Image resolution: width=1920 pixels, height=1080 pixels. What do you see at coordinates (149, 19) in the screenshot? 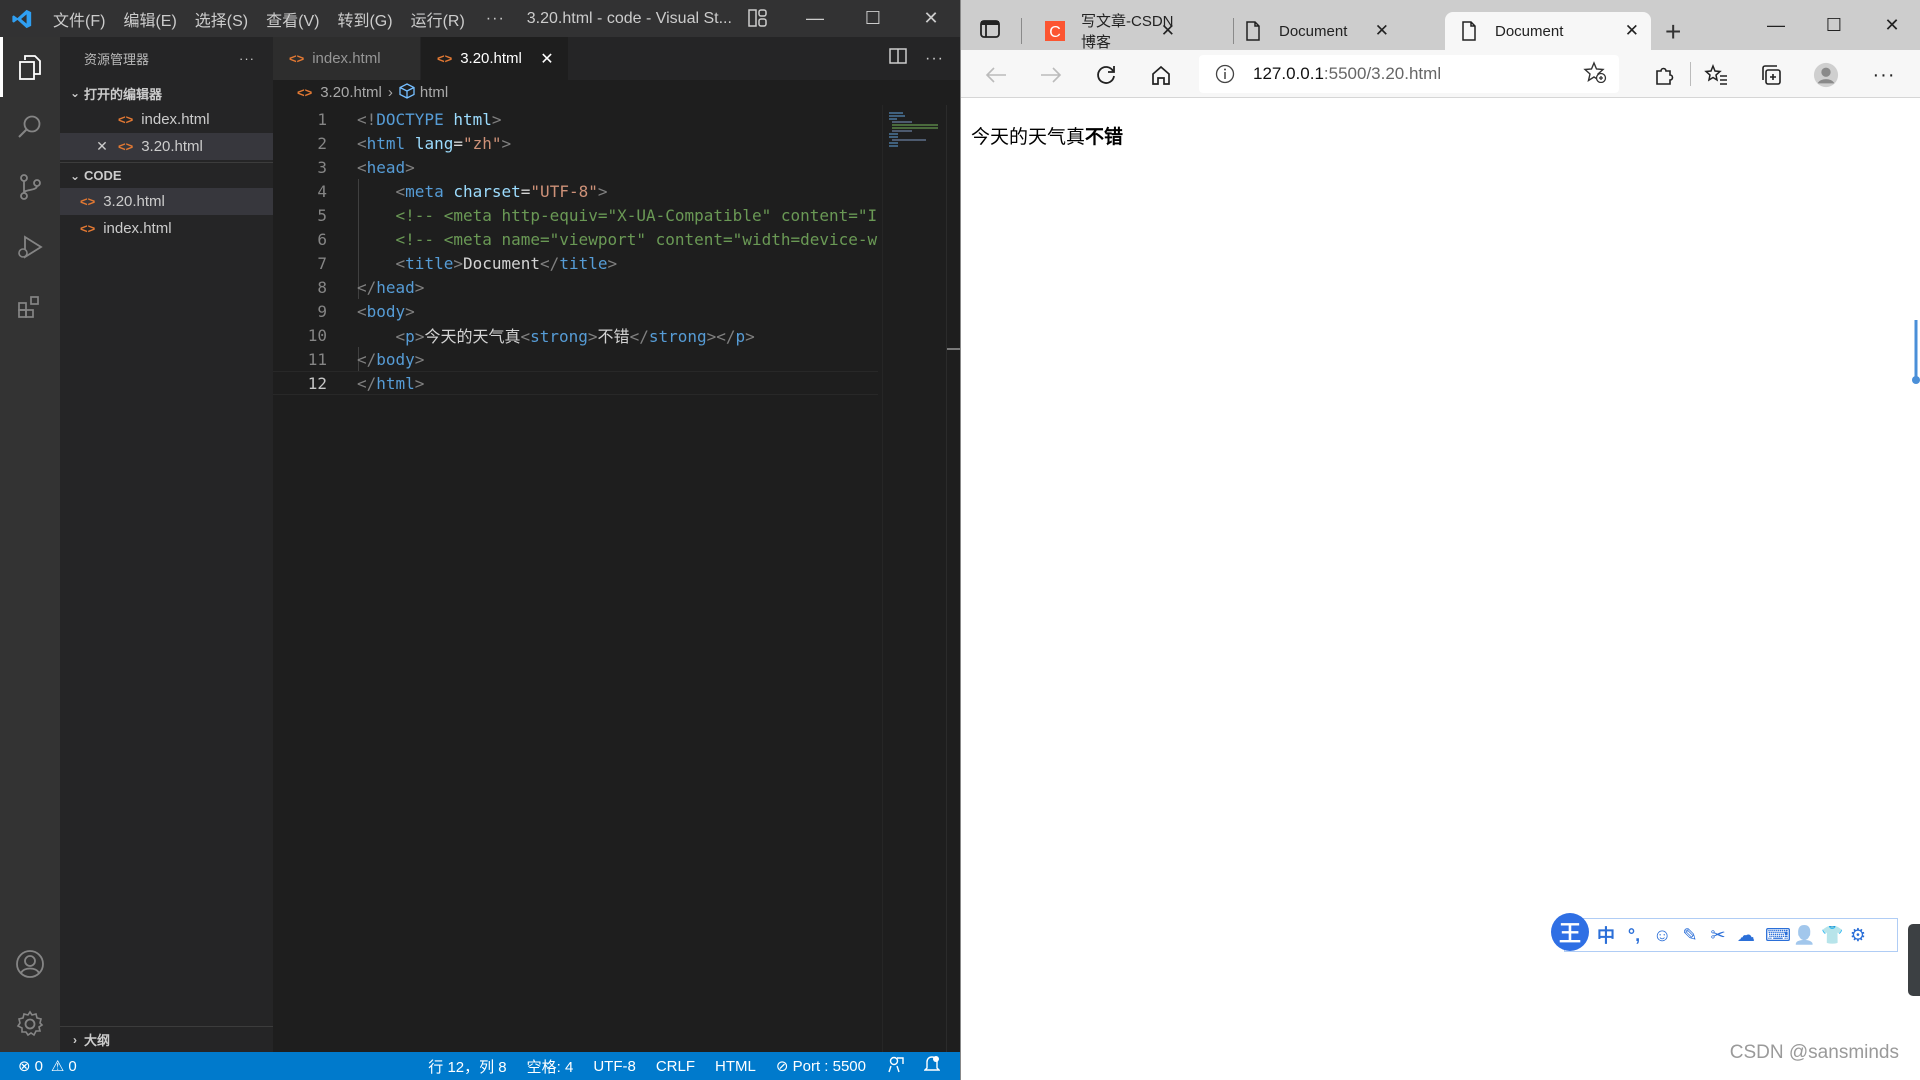
I see `menu-edit: 编辑(E)` at bounding box center [149, 19].